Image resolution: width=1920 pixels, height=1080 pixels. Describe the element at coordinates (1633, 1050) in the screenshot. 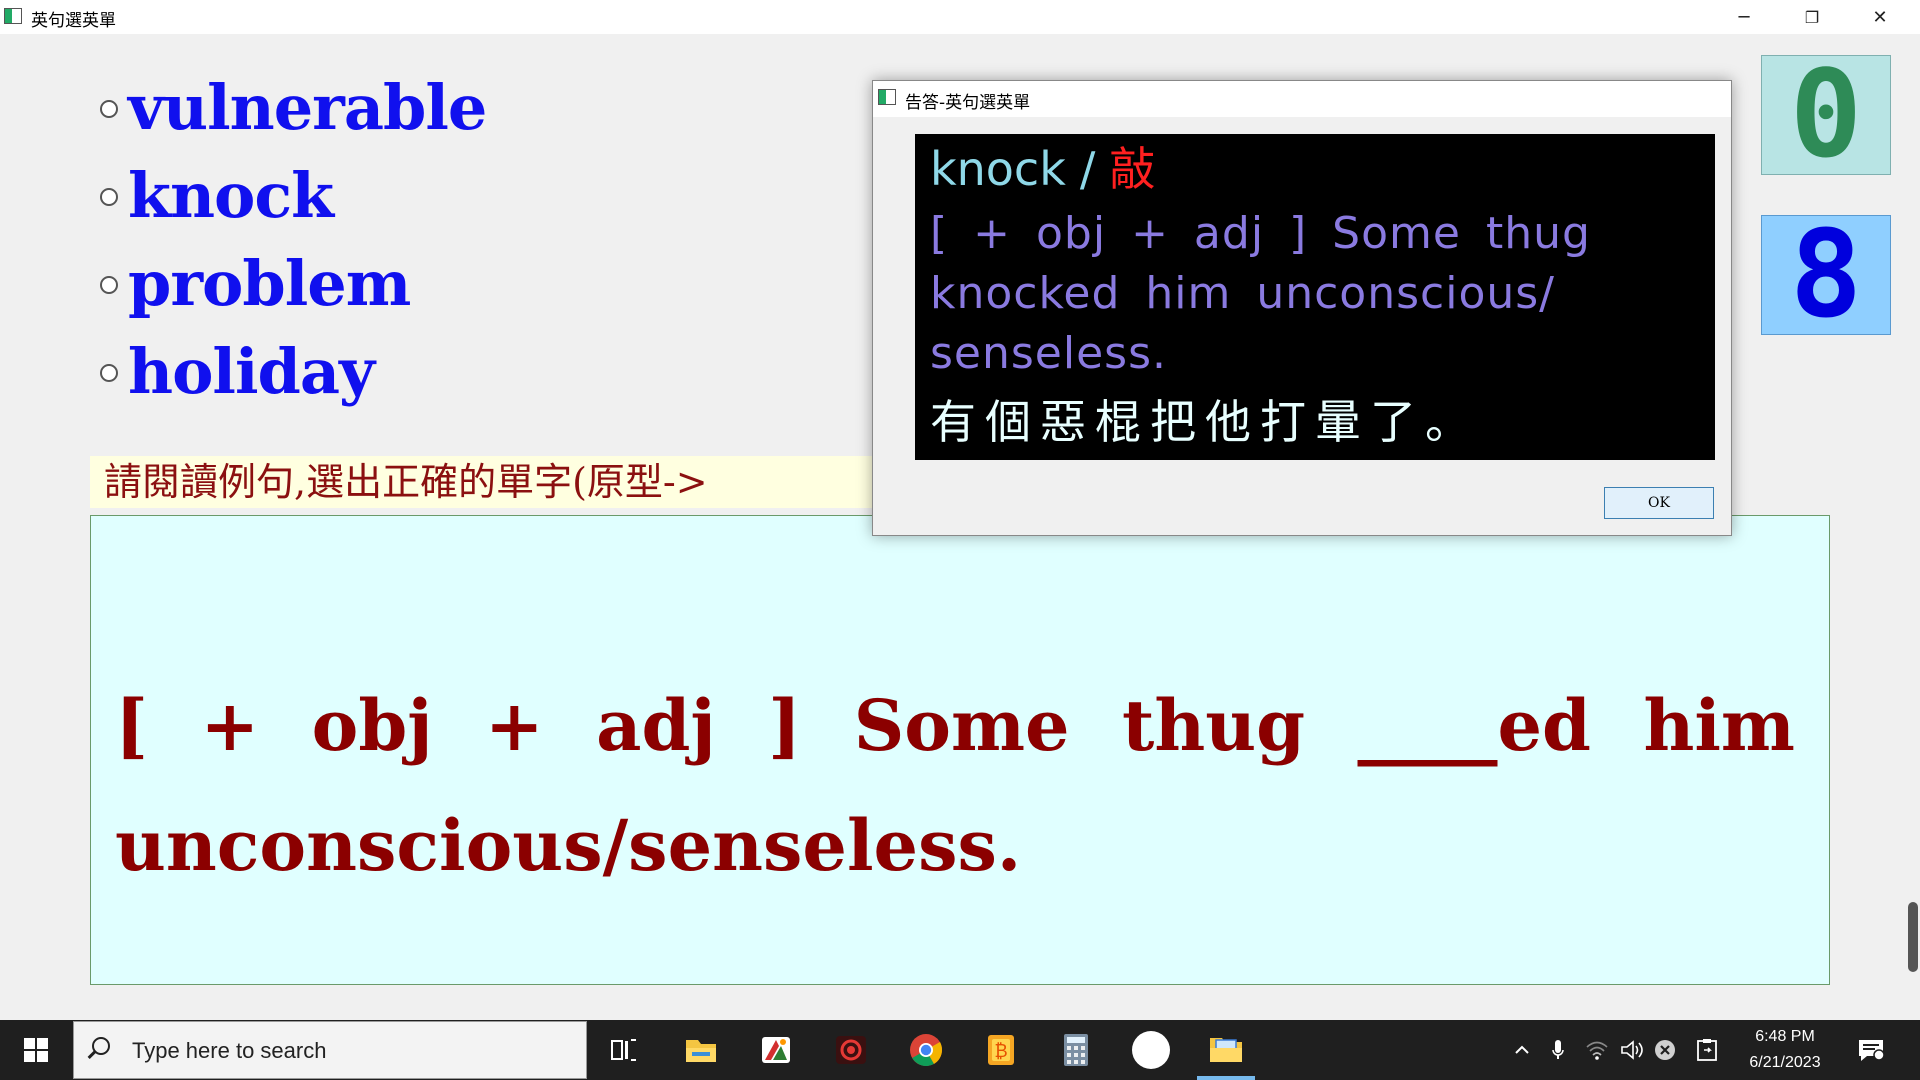

I see `volume-icon` at that location.